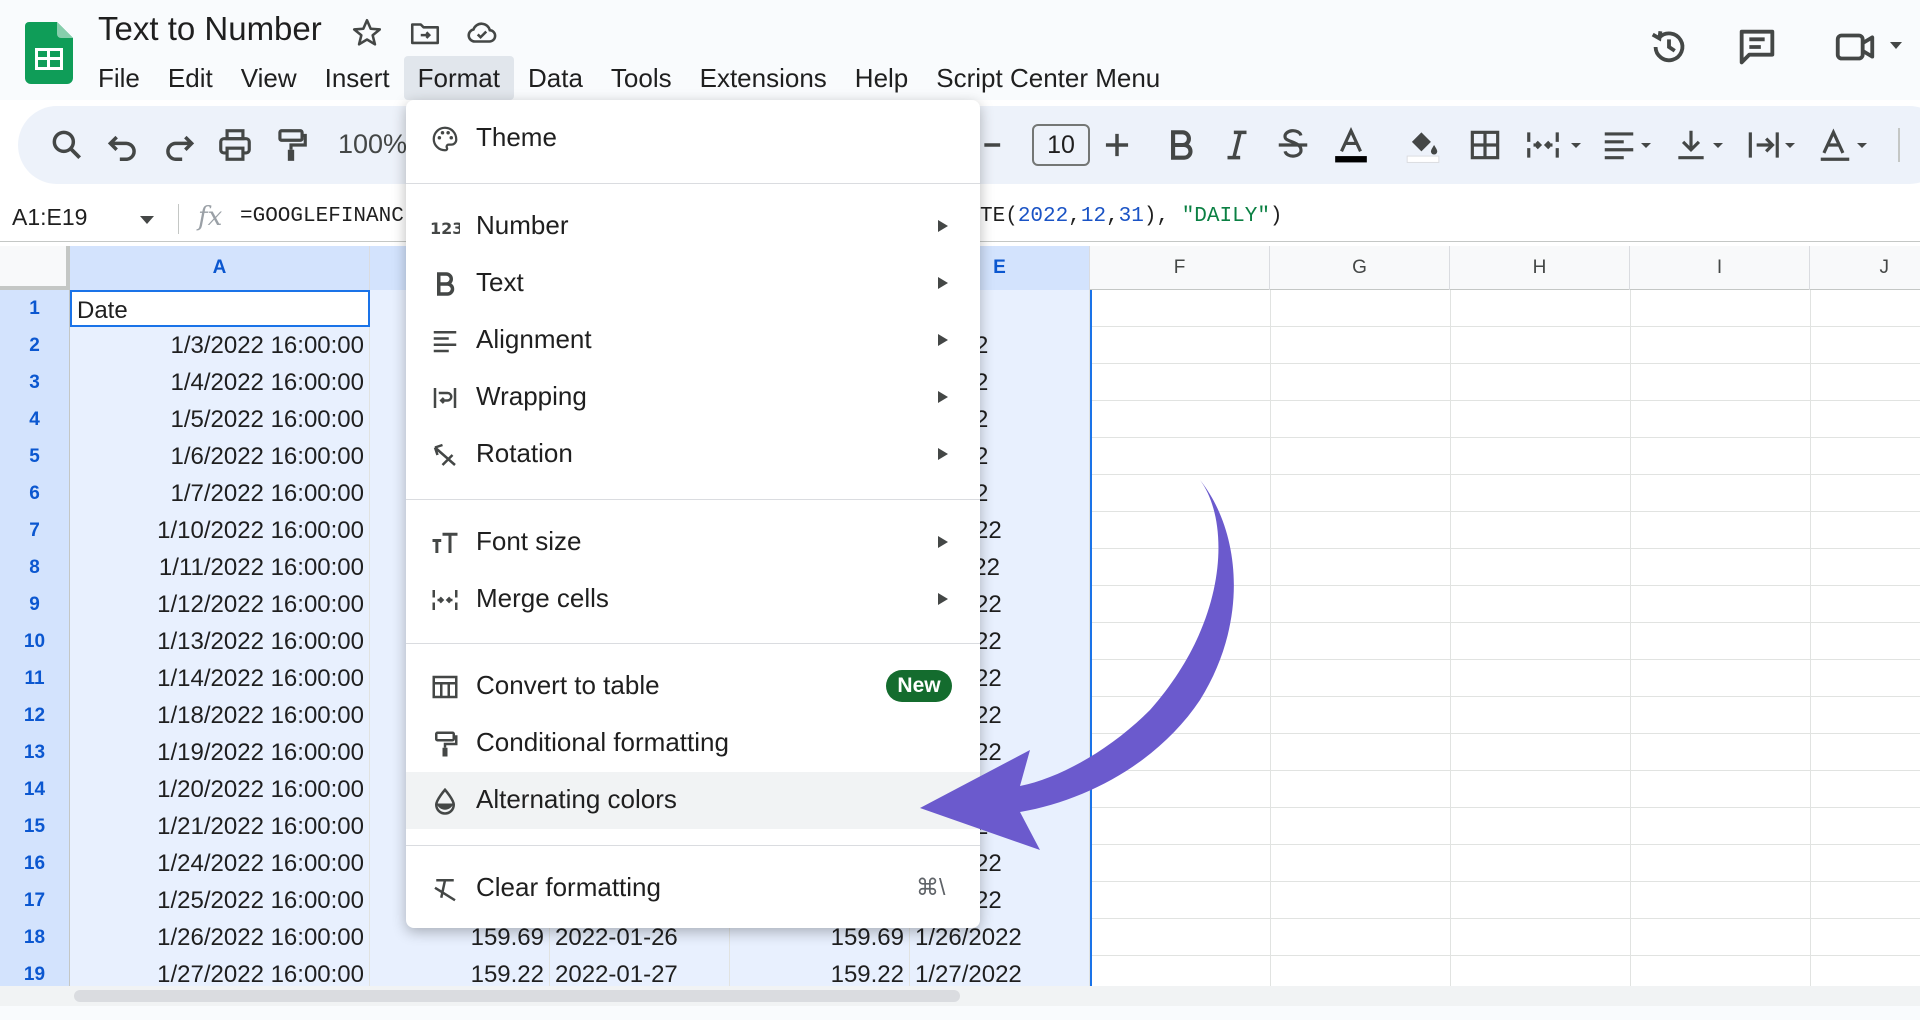  What do you see at coordinates (220, 863) in the screenshot?
I see `cell-a: 1/24/2022 16:00:00` at bounding box center [220, 863].